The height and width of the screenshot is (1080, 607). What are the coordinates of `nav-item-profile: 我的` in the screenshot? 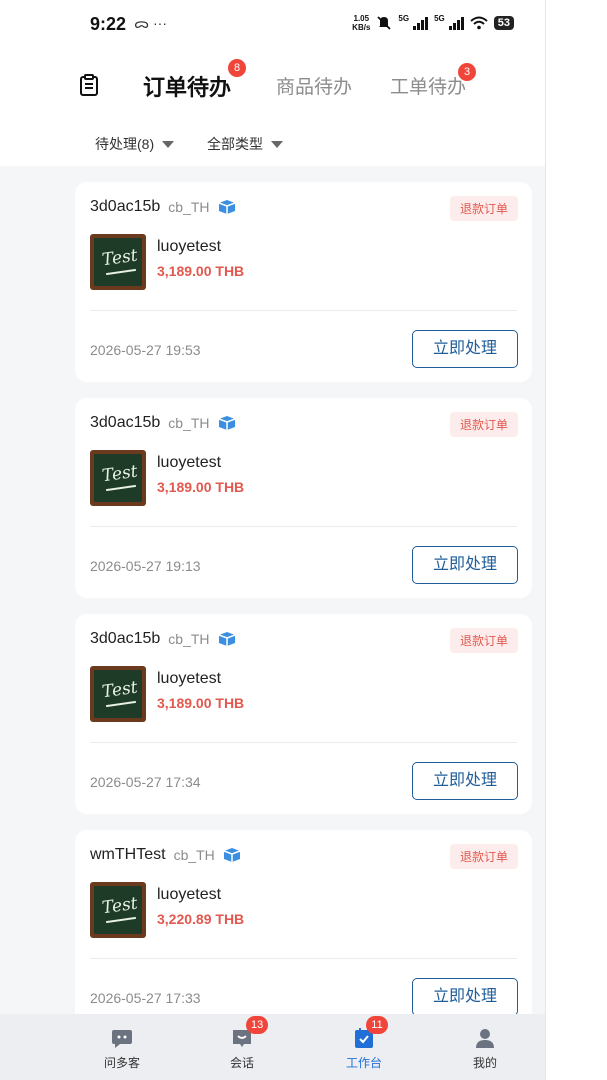 It's located at (485, 1047).